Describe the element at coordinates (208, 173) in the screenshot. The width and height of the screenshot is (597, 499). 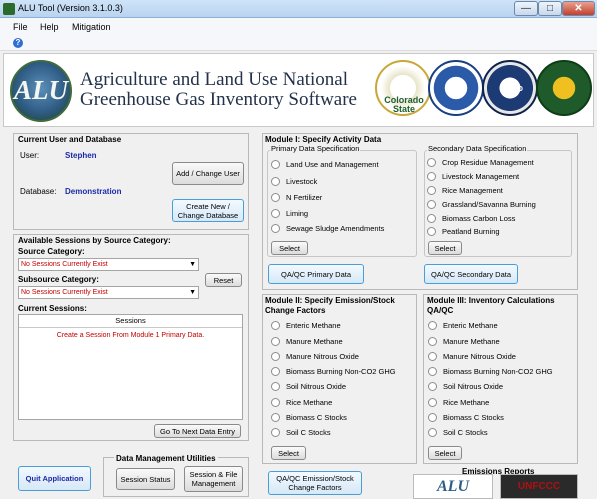
I see `change-user-button: Add / Change User` at that location.